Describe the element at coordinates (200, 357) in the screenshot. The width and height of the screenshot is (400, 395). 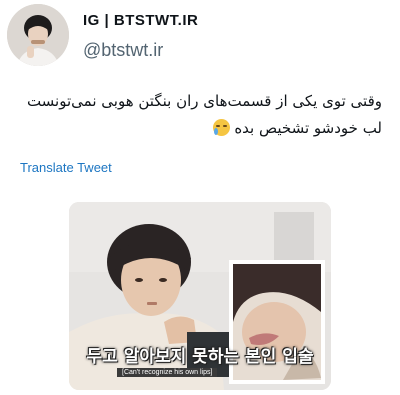
I see `media-caption-korean: 두고 알아보지 못하는 본인 입술` at that location.